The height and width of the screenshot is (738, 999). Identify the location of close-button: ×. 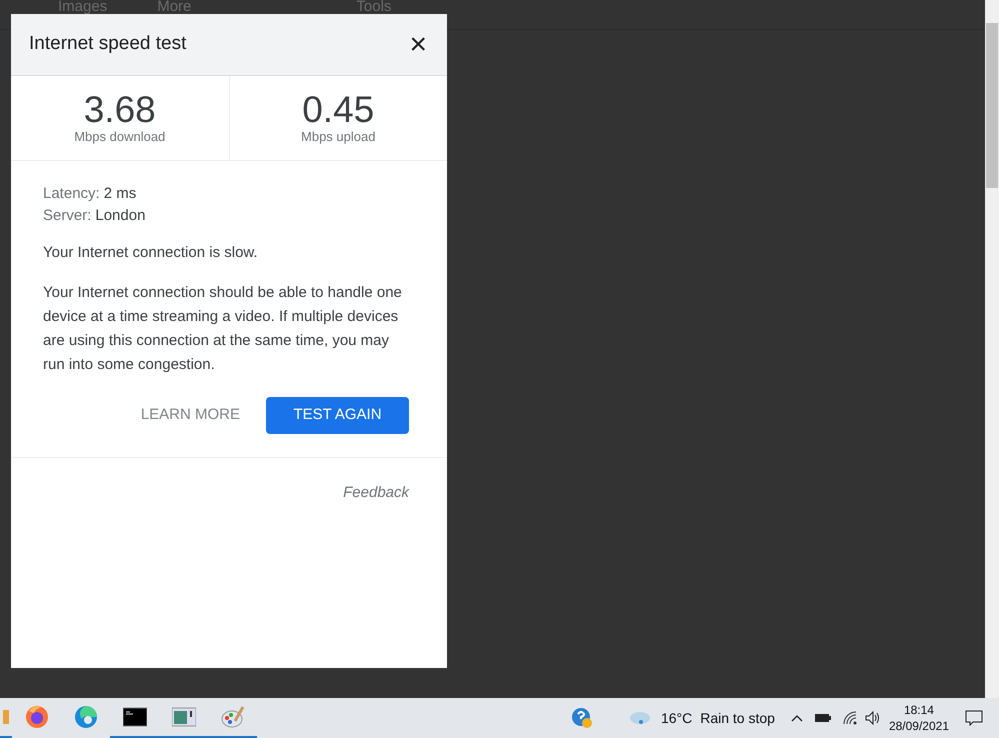
(418, 45).